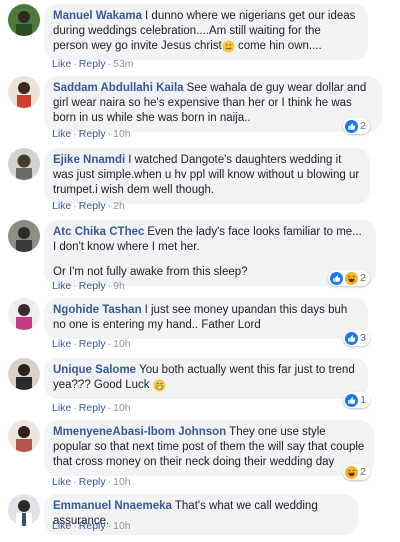 This screenshot has height=542, width=400. I want to click on commenter-name: MmenyeneAbasi-Ibom Johnson, so click(139, 432).